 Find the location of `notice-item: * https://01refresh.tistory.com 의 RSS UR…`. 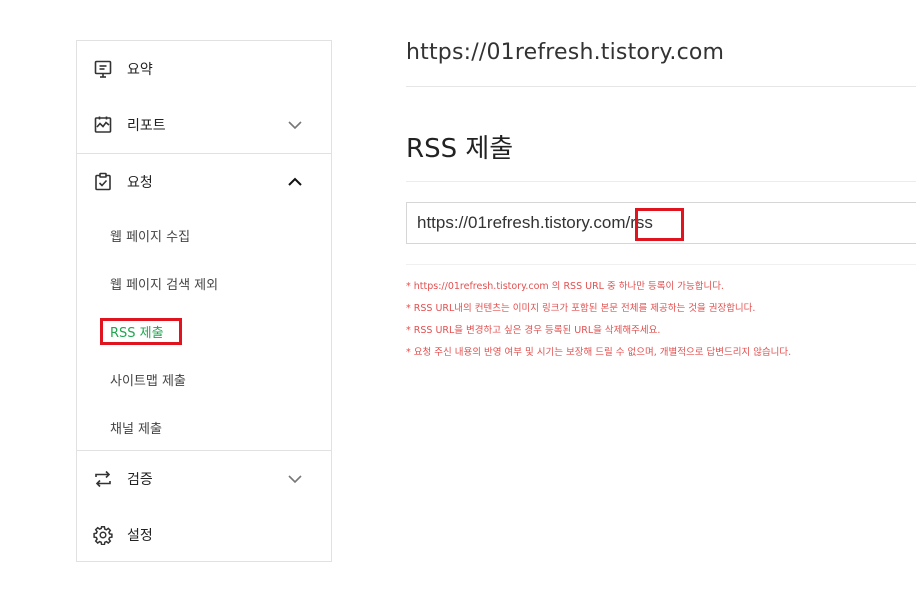

notice-item: * https://01refresh.tistory.com 의 RSS UR… is located at coordinates (565, 286).